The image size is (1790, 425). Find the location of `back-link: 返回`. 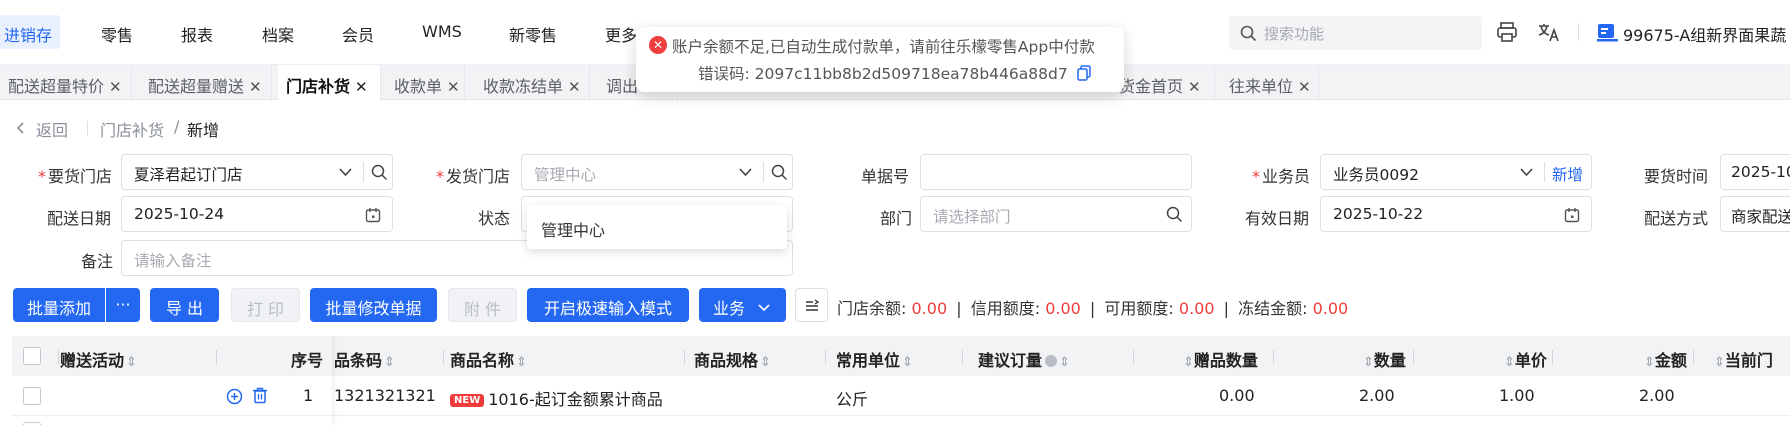

back-link: 返回 is located at coordinates (52, 129).